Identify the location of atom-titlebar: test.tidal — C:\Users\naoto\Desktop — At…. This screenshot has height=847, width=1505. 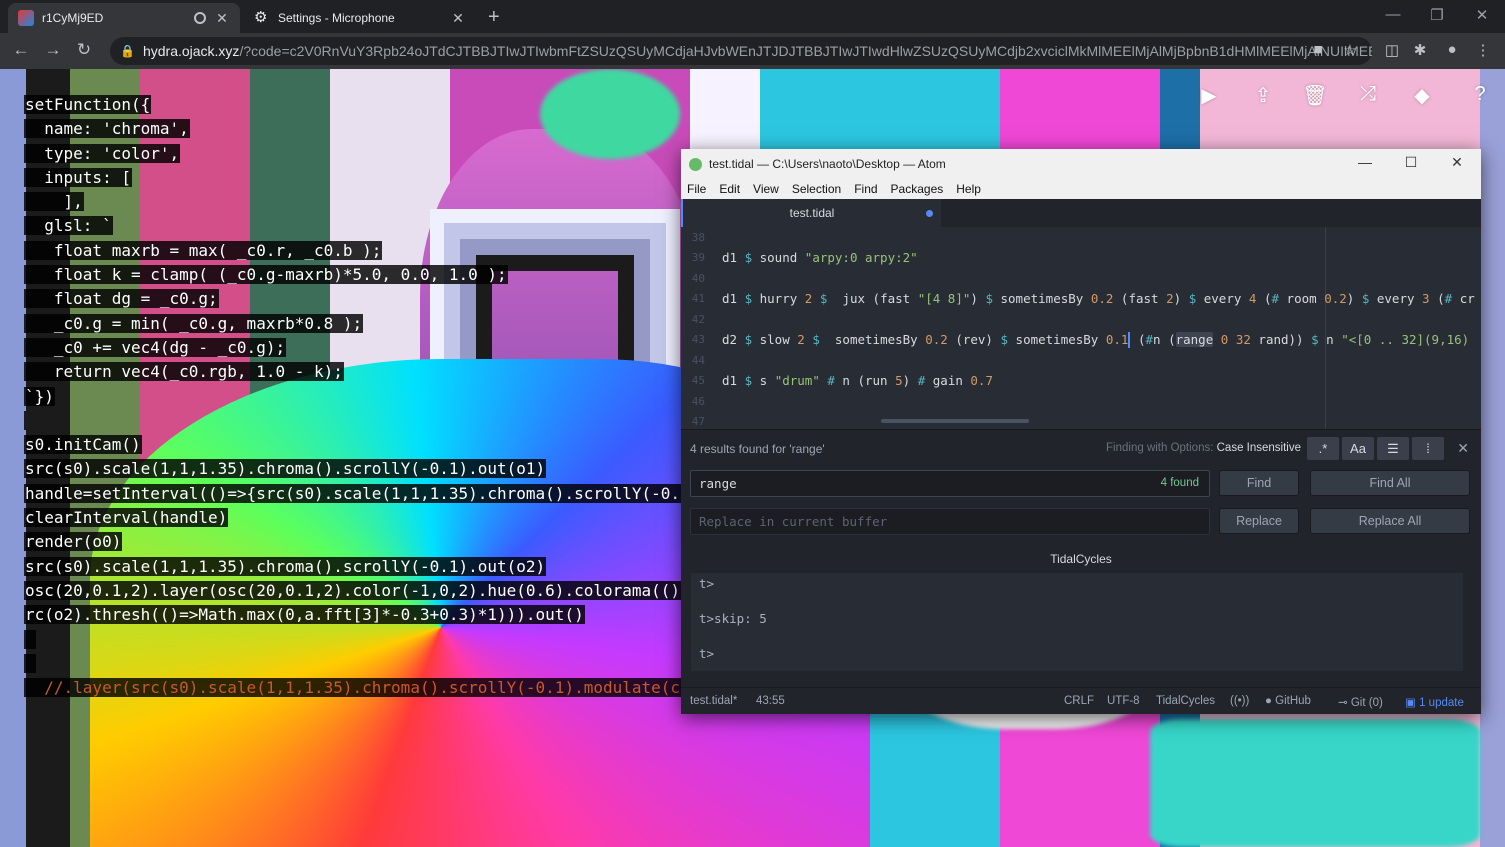
(1081, 164).